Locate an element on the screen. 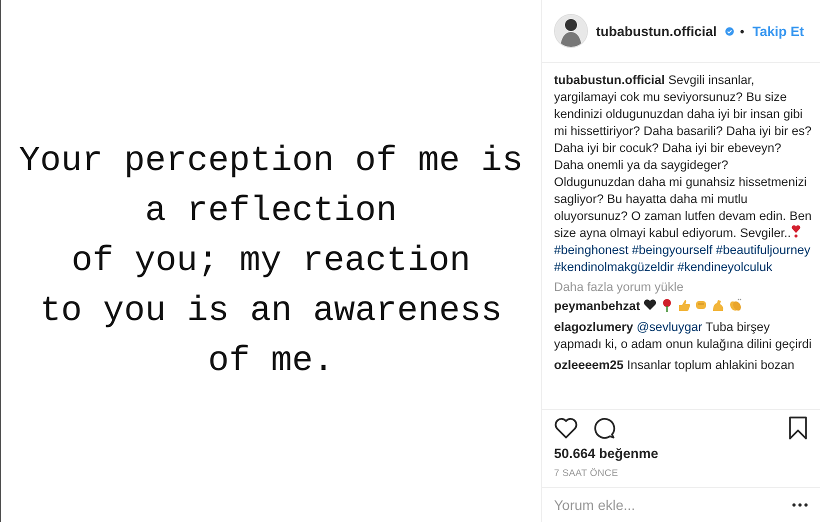 The height and width of the screenshot is (522, 820). thumbs-up-icon is located at coordinates (684, 305).